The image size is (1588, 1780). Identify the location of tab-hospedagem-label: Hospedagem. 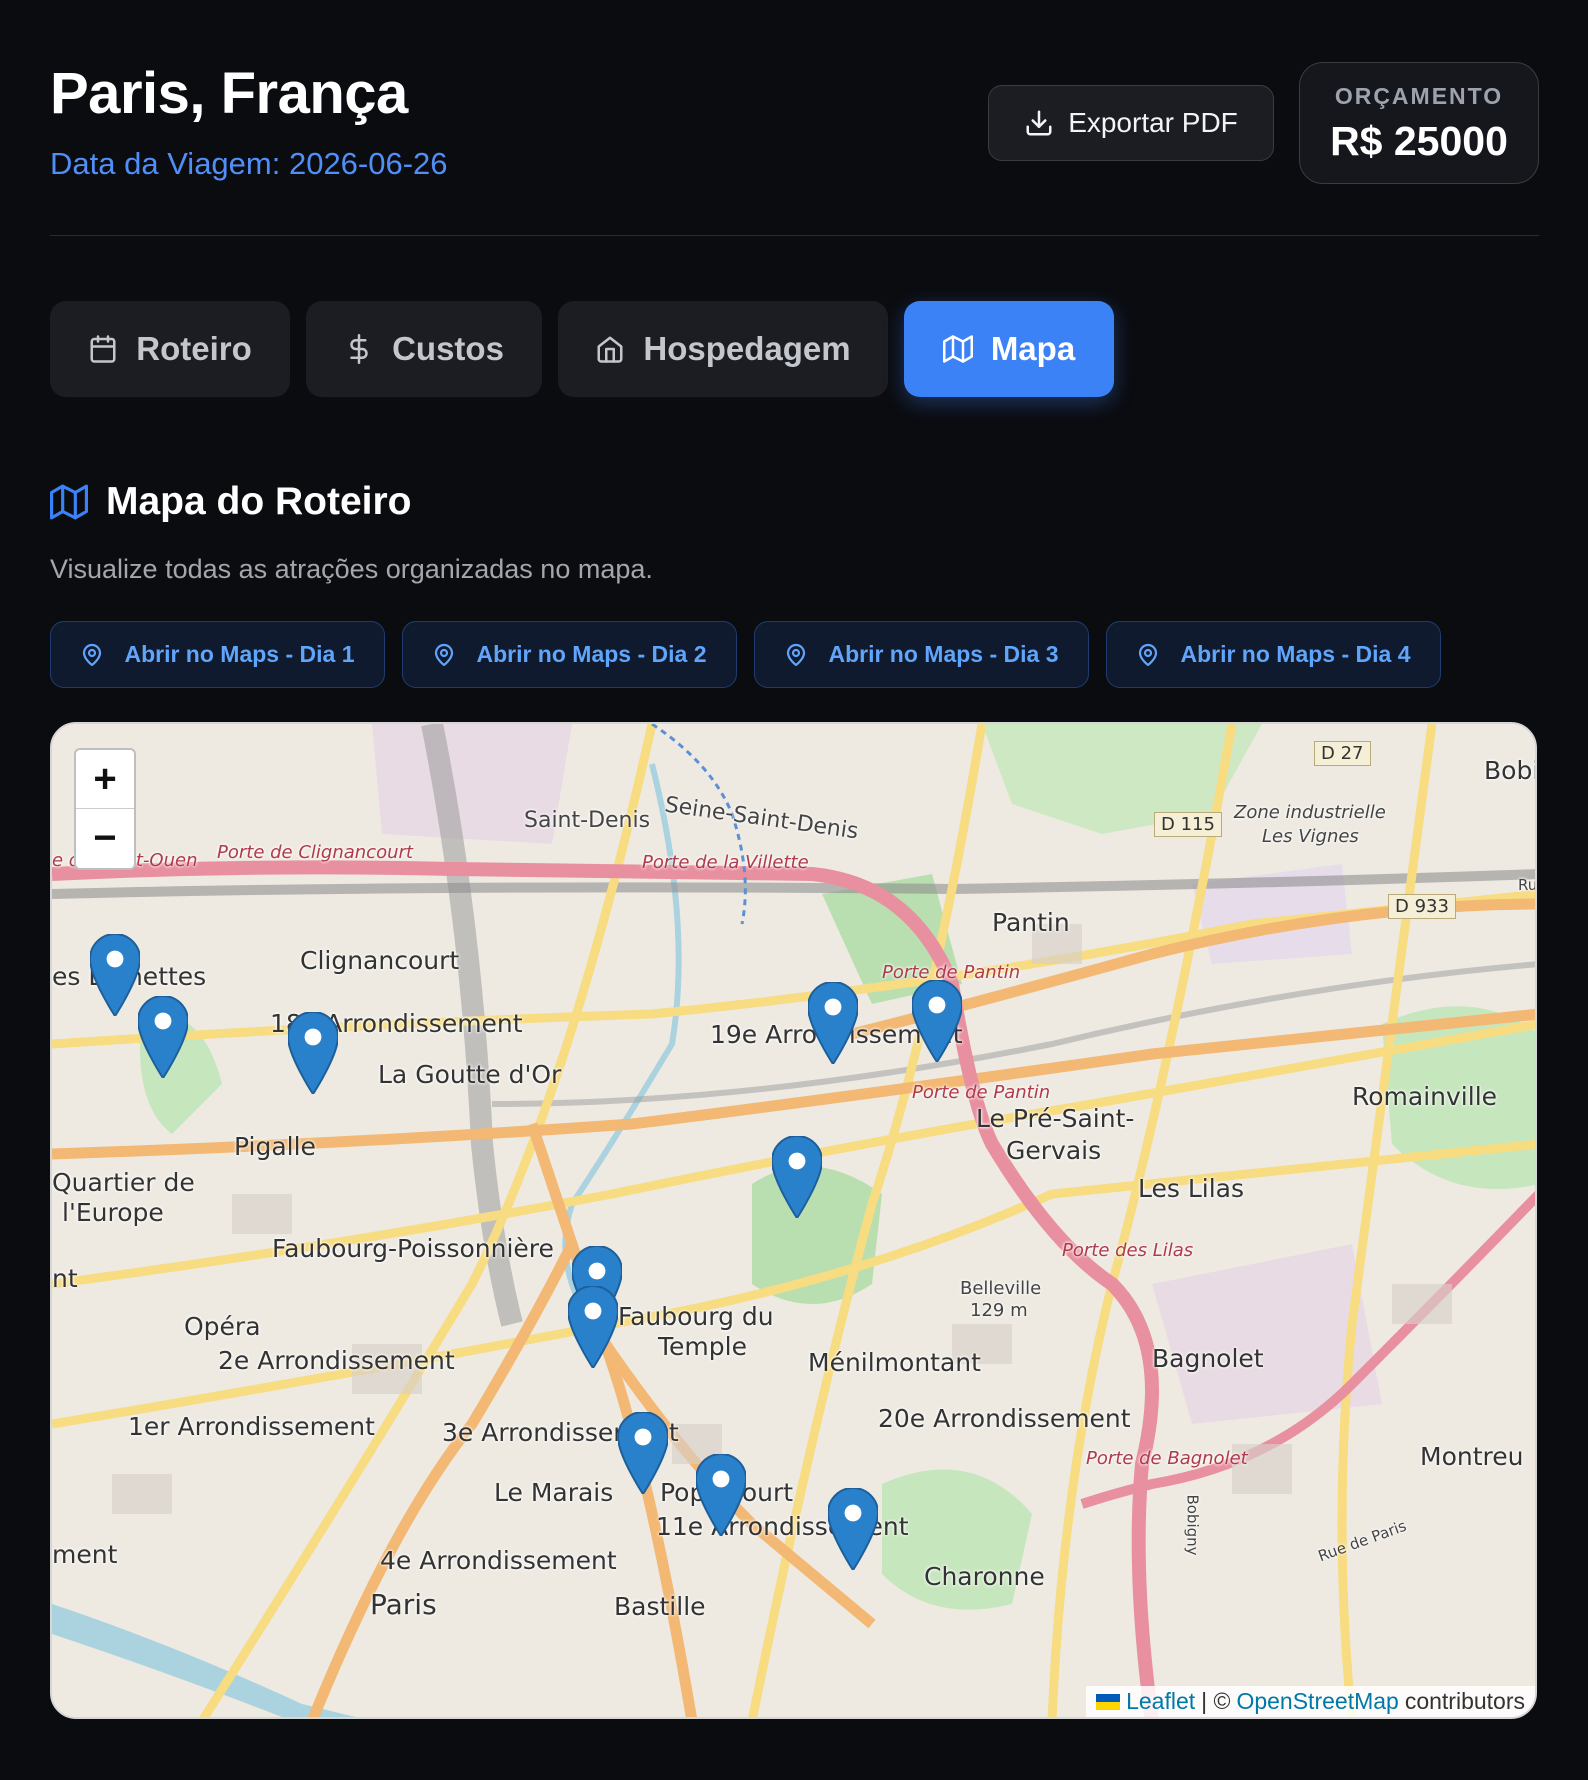
(747, 348).